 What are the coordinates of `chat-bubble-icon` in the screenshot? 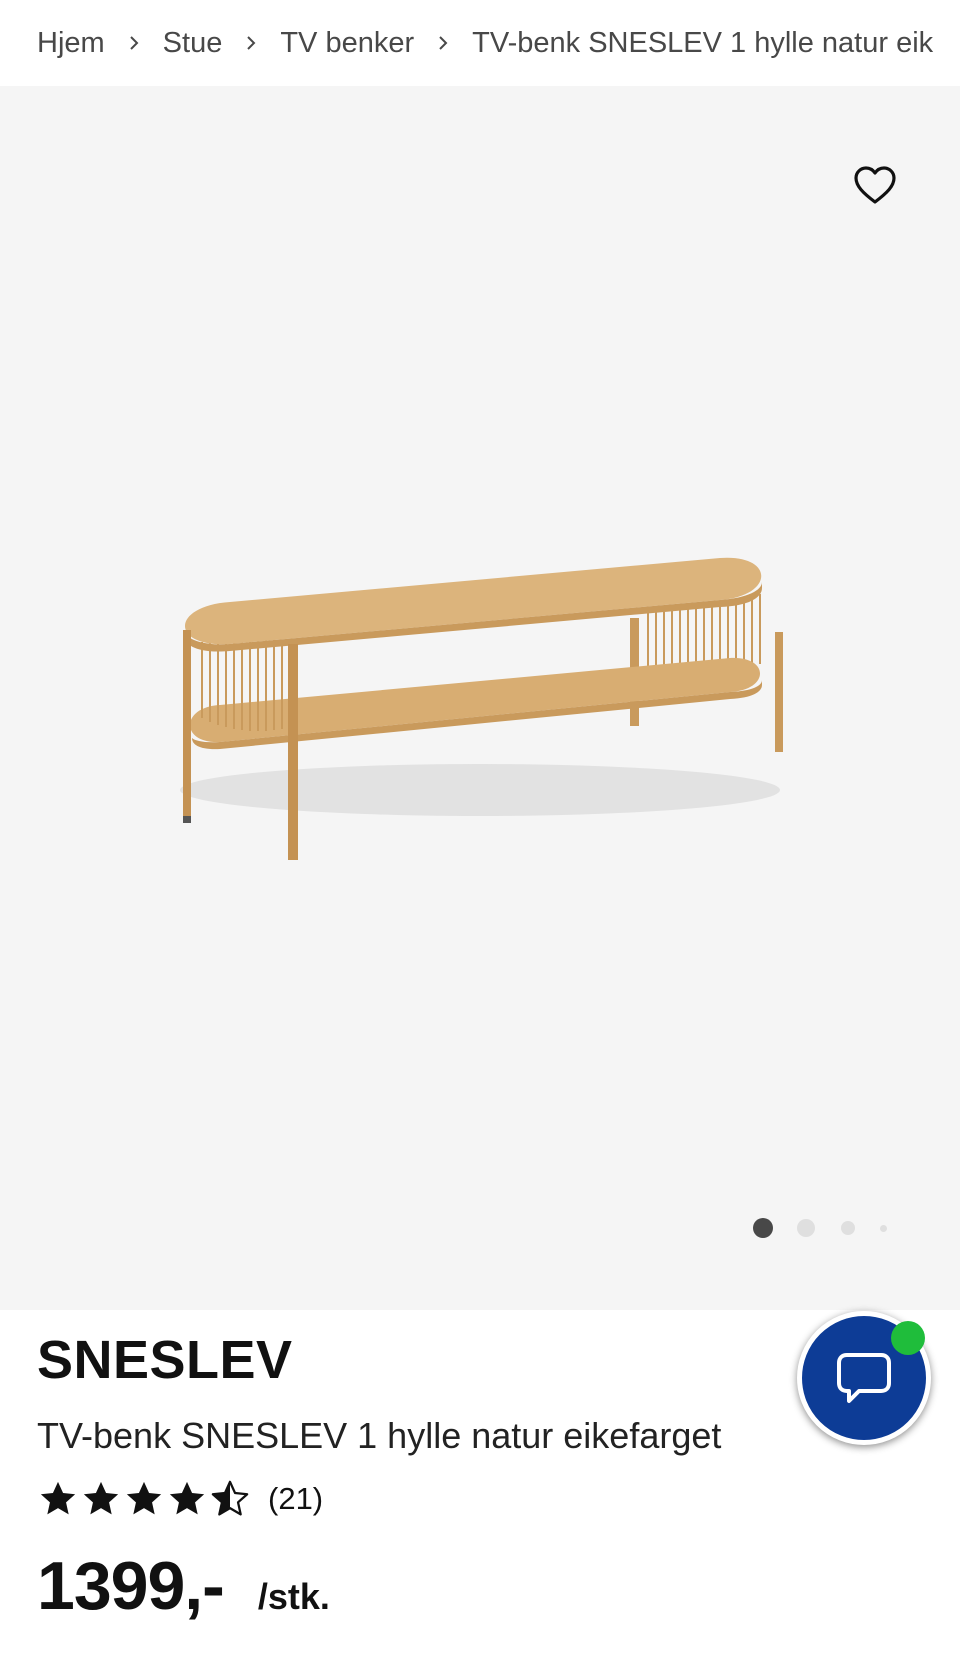 It's located at (864, 1378).